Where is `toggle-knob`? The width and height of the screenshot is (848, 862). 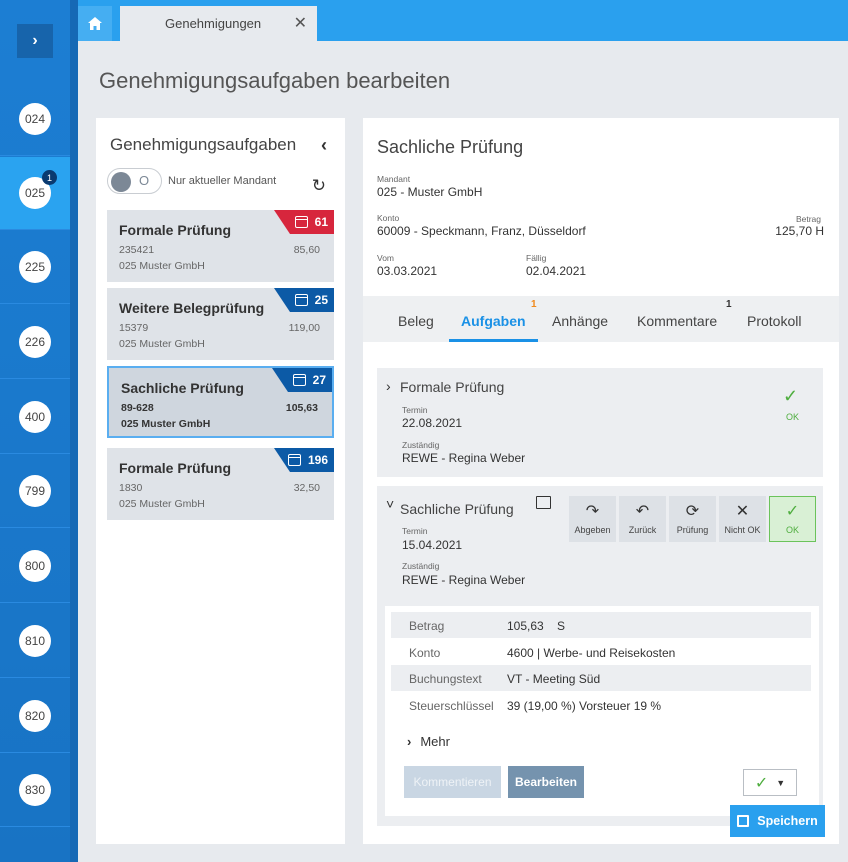 toggle-knob is located at coordinates (121, 182).